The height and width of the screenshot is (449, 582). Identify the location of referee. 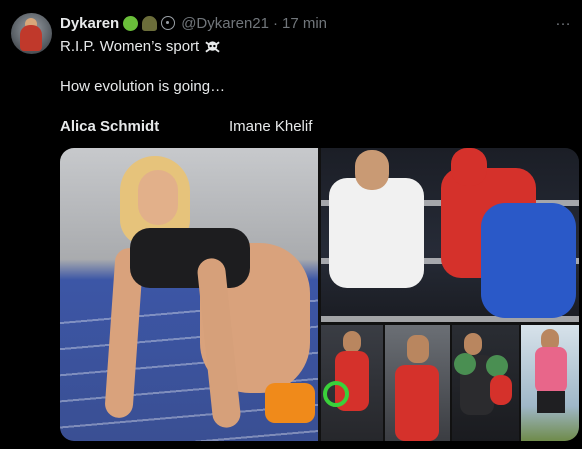
(376, 233).